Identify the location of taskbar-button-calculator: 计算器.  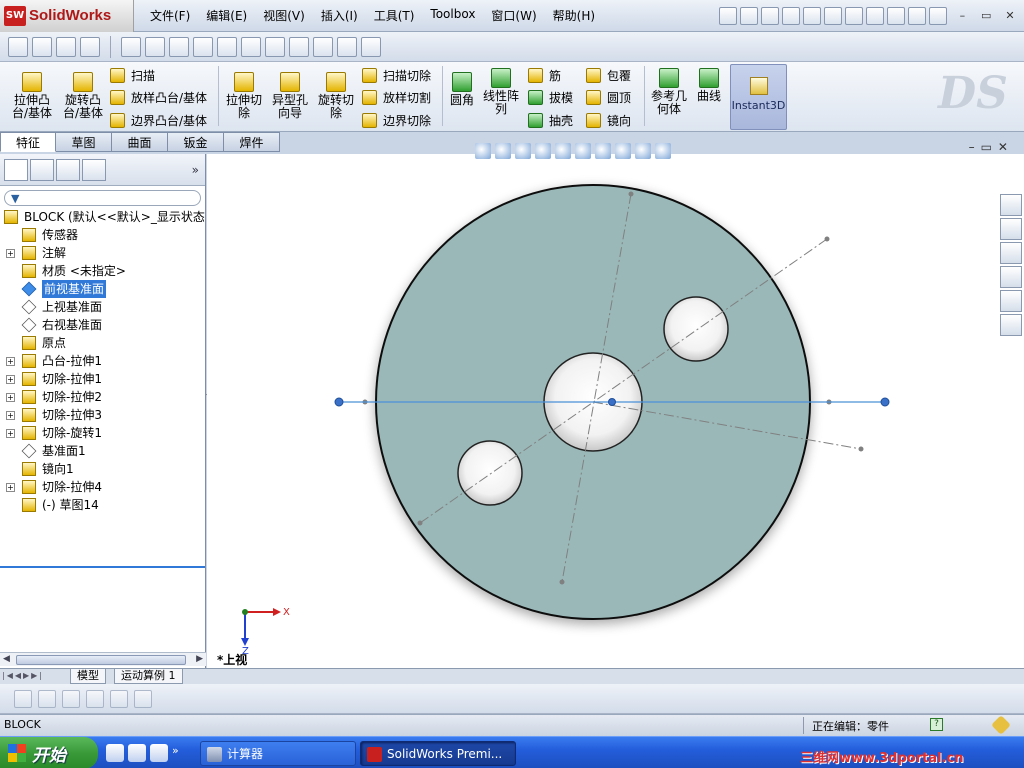
(278, 753).